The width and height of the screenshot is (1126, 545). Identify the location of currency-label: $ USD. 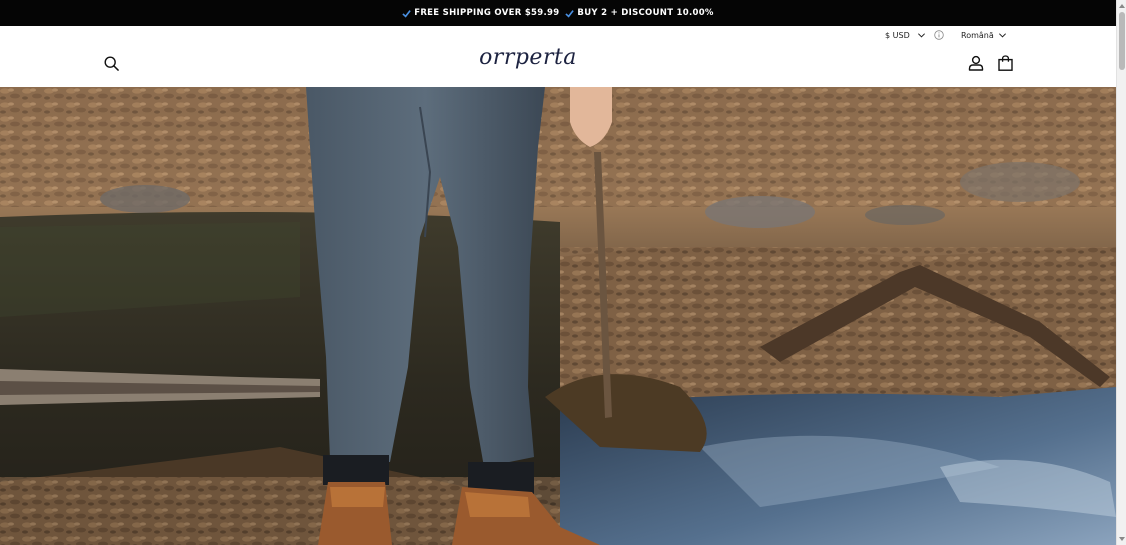
(897, 35).